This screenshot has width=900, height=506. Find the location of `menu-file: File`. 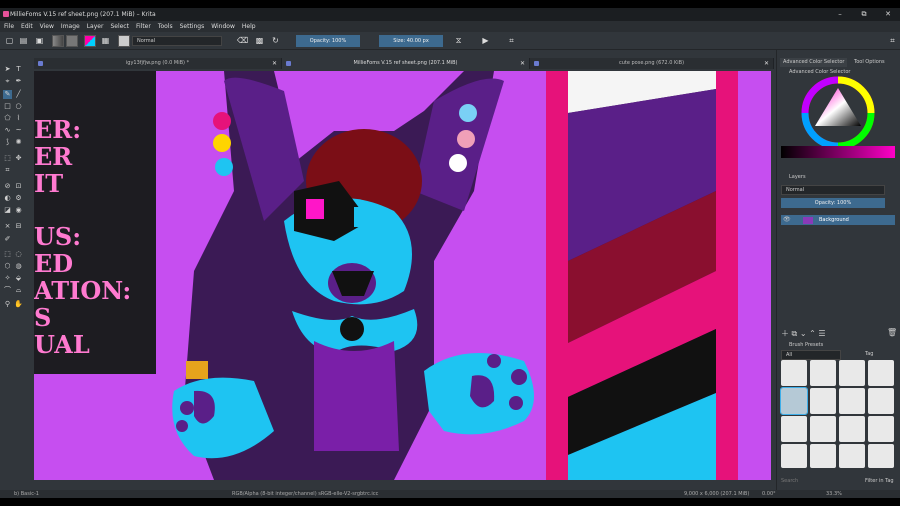

menu-file: File is located at coordinates (9, 26).